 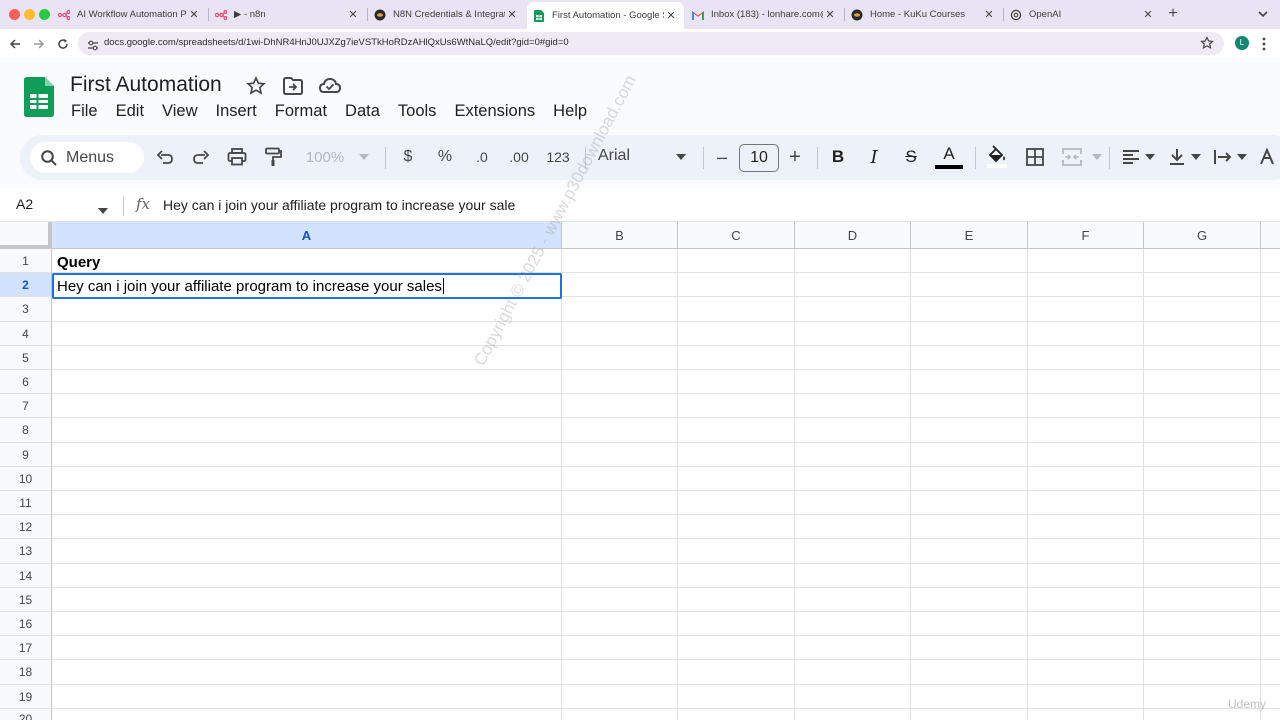 I want to click on browser-tab: OpenAI ✕, so click(x=1082, y=14).